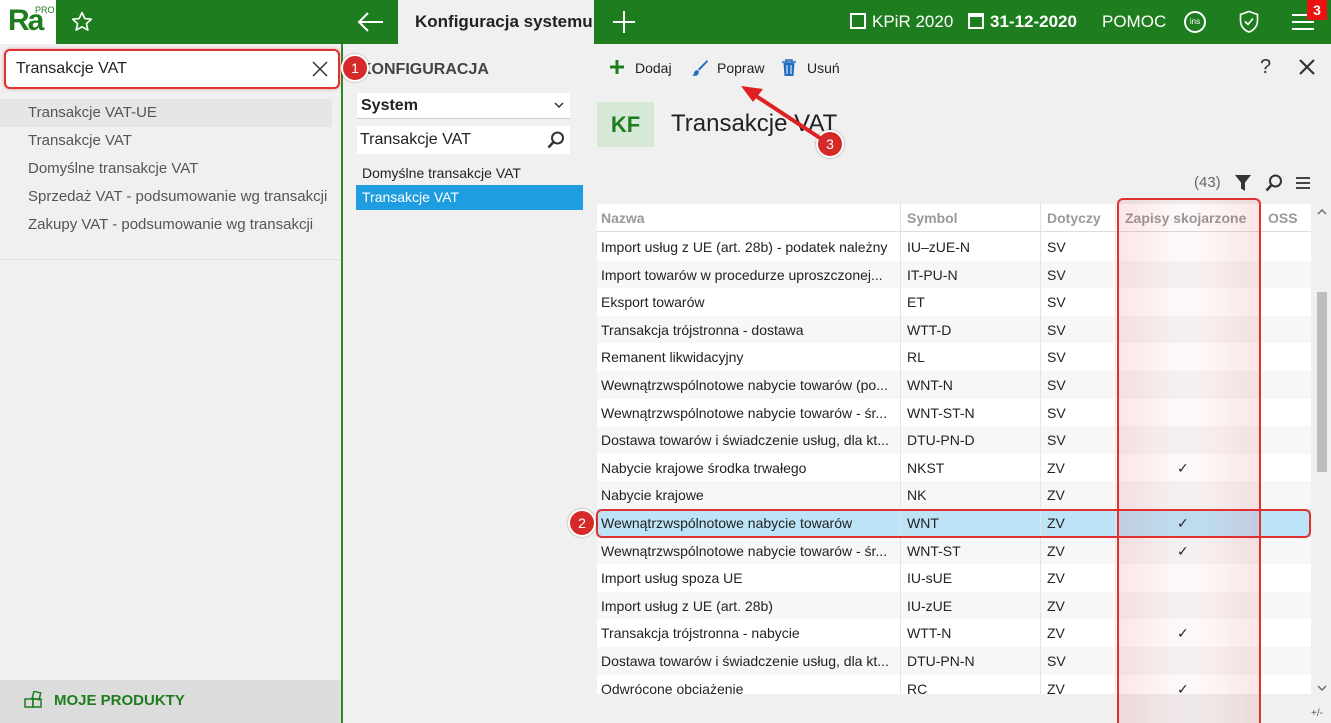 The width and height of the screenshot is (1331, 723). Describe the element at coordinates (702, 329) in the screenshot. I see `cell-nazwa: Transakcja trójstronna - dostawa` at that location.